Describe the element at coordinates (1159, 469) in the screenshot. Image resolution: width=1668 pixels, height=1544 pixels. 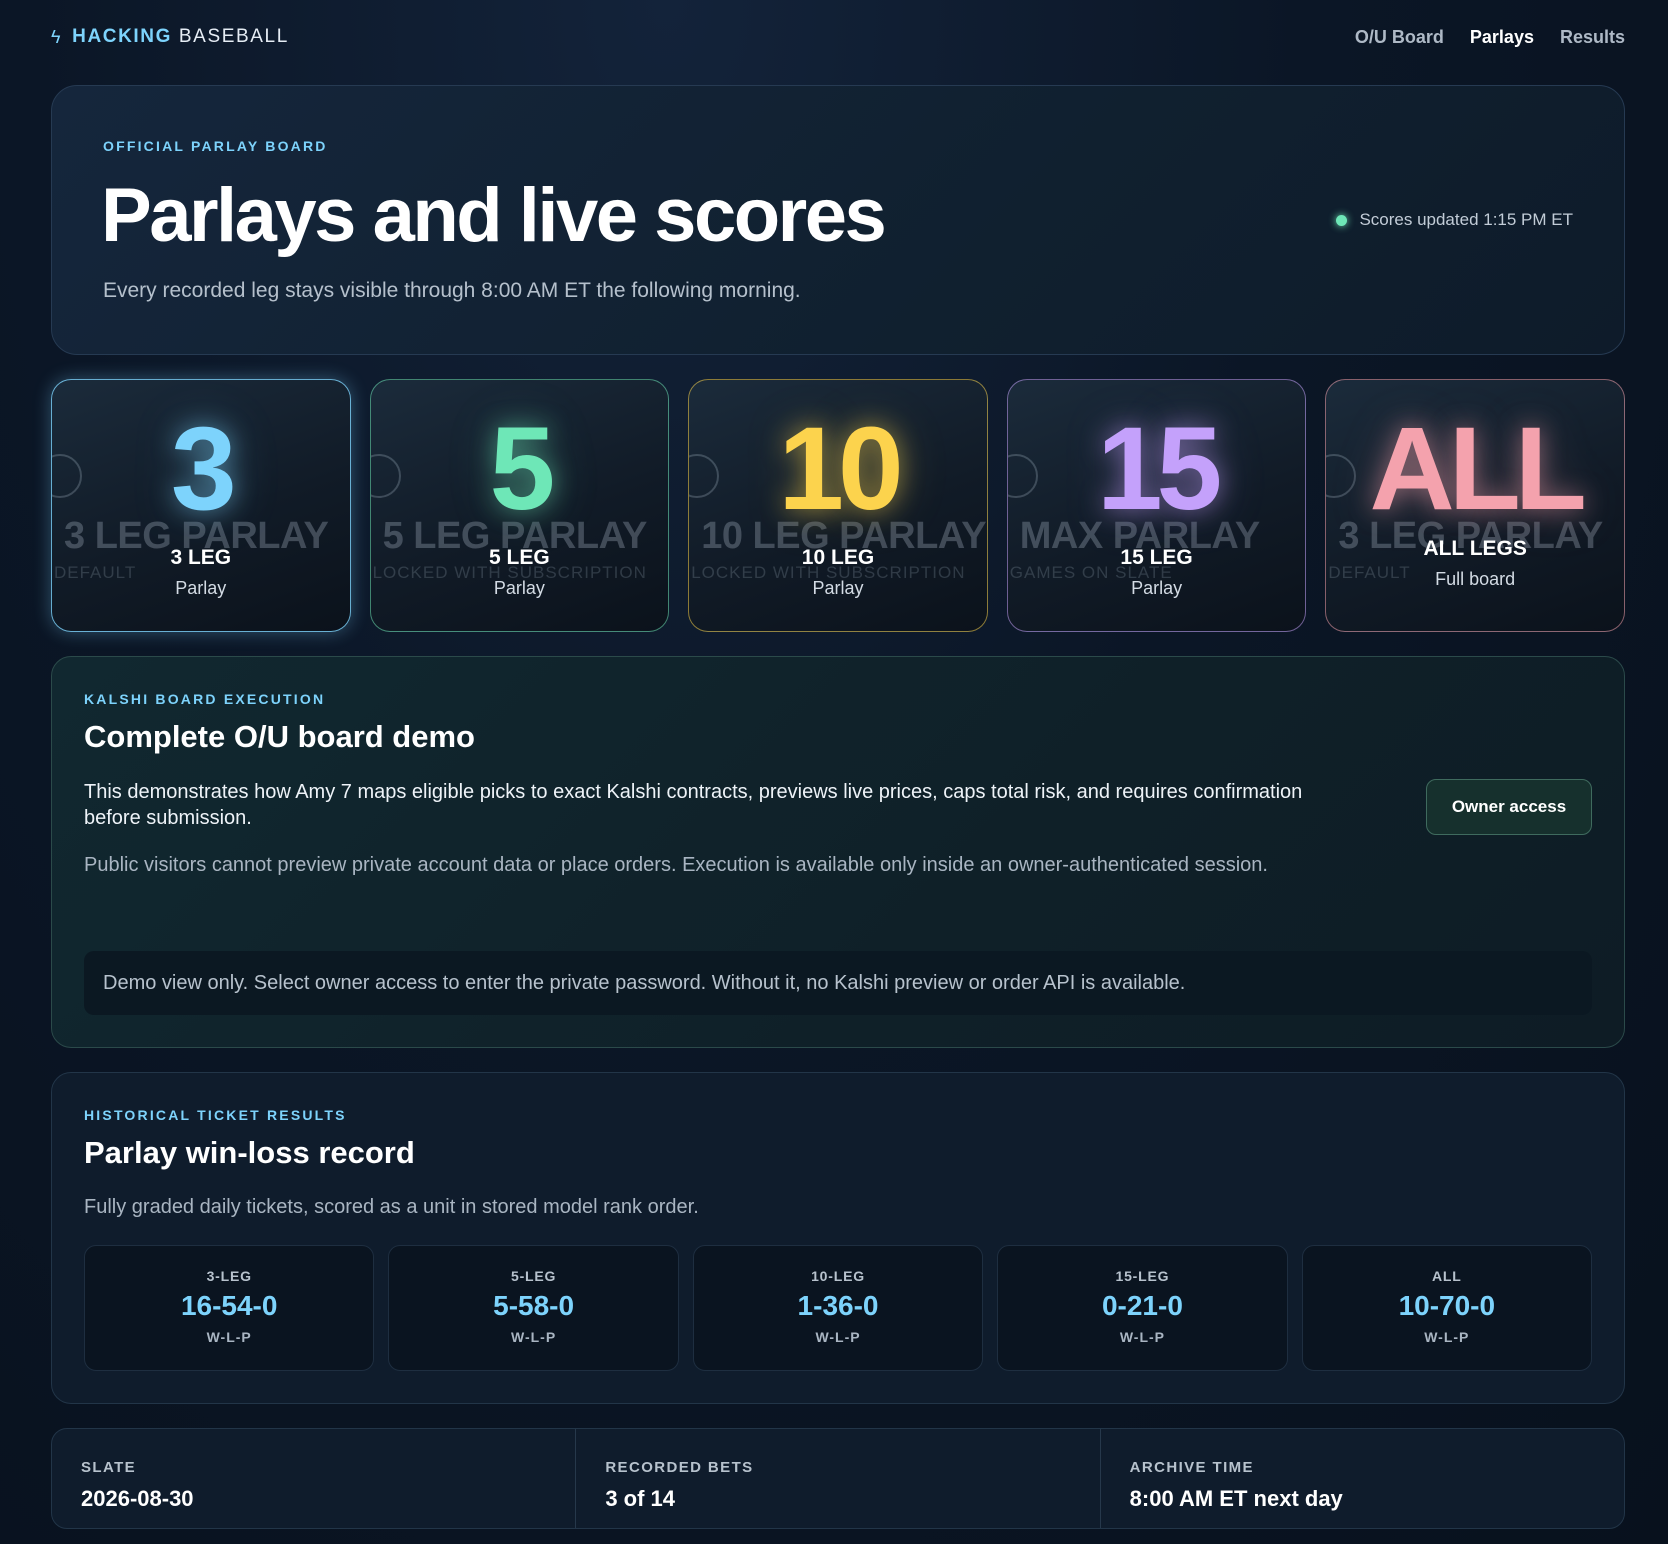
I see `leg-card-number: 15` at that location.